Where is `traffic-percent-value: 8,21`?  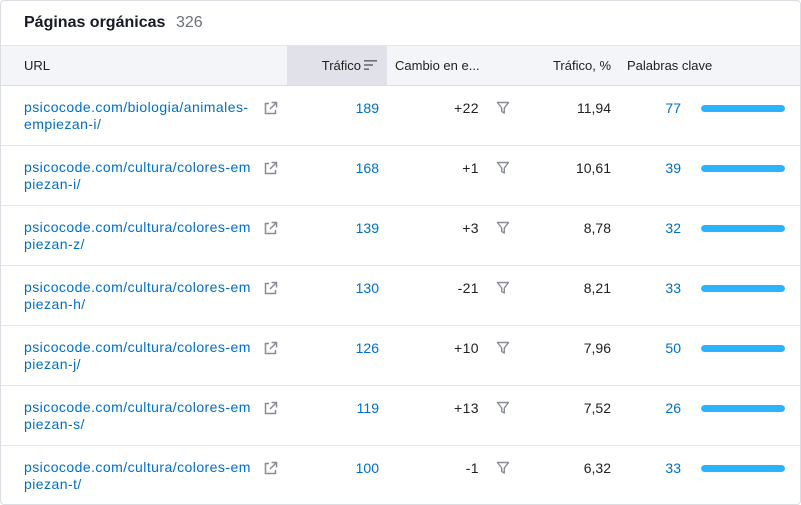 traffic-percent-value: 8,21 is located at coordinates (597, 288).